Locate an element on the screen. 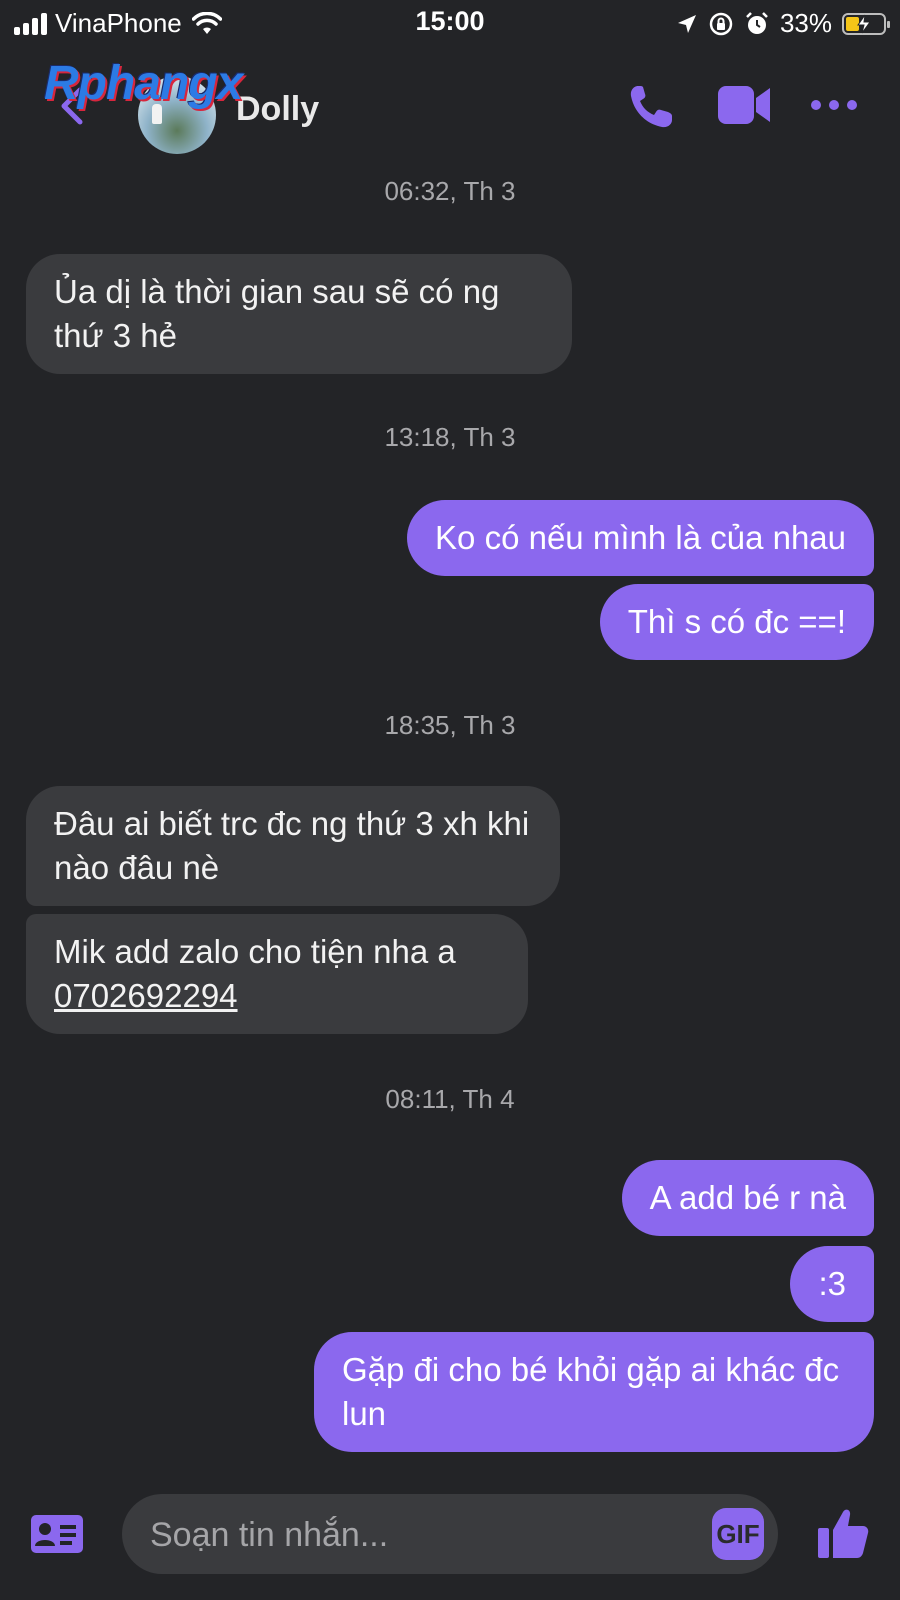 This screenshot has height=1600, width=900. outgoing-message: Gặp đi cho bé khỏi gặp ai khác đc lun is located at coordinates (594, 1392).